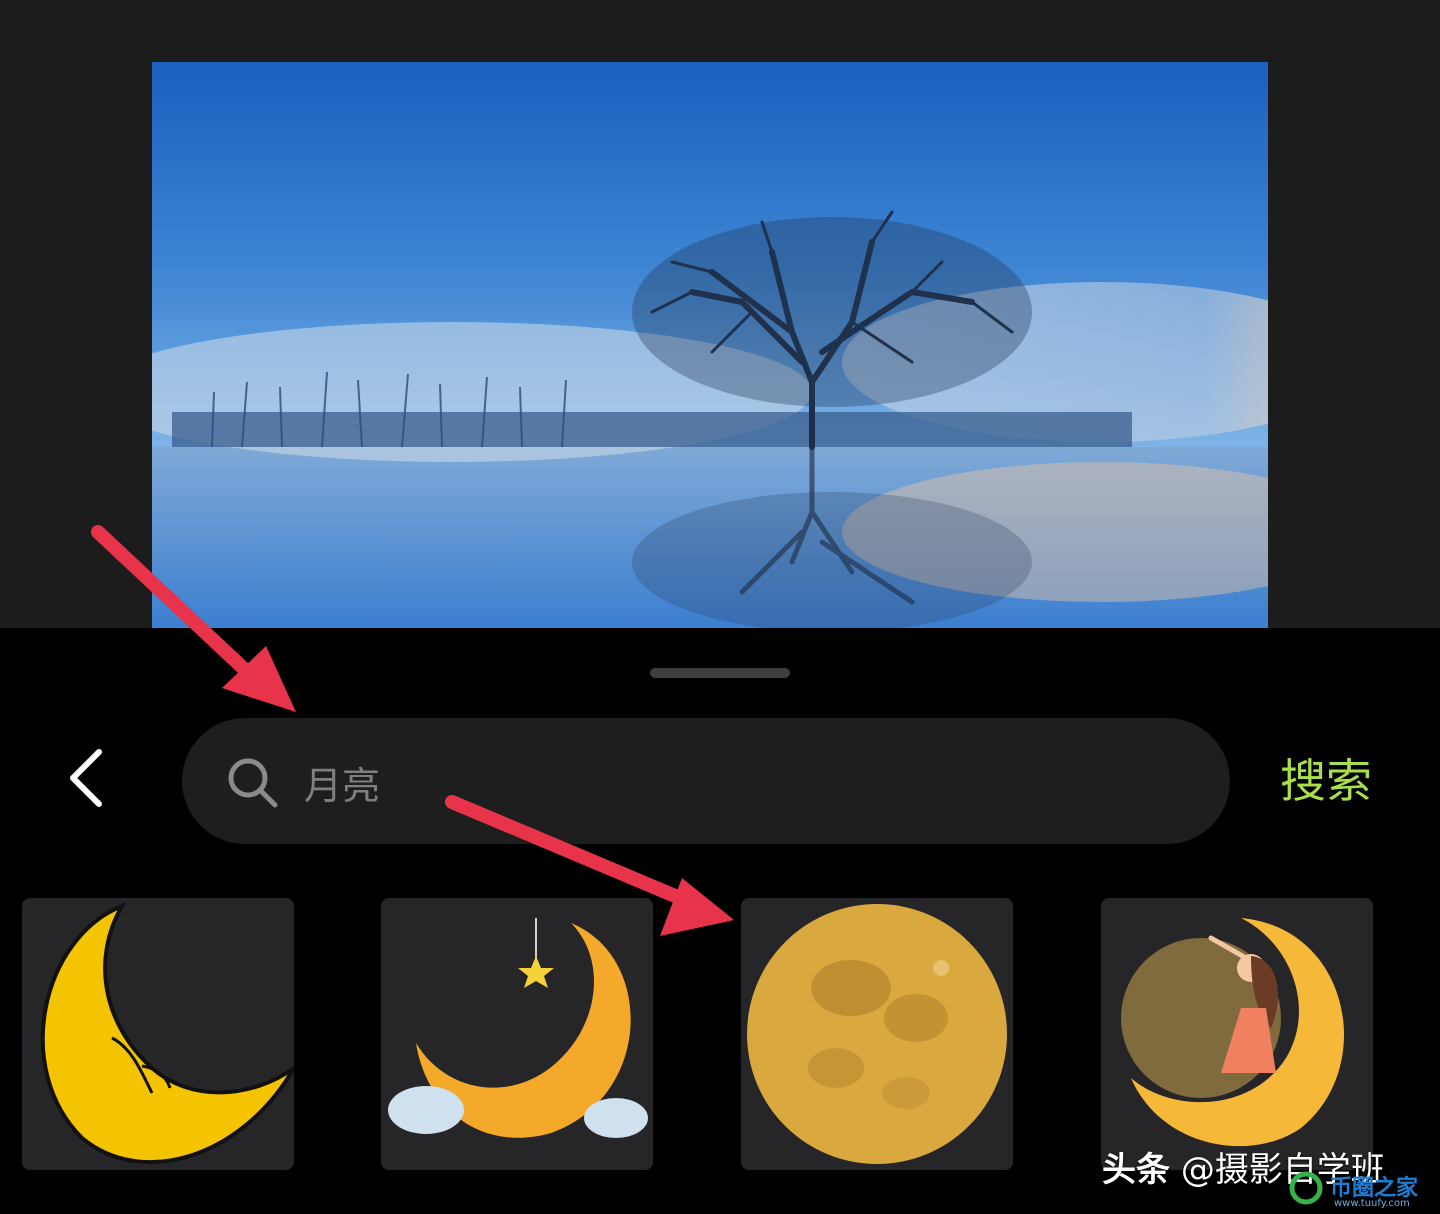 This screenshot has height=1214, width=1440. I want to click on site-logo-icon, so click(1306, 1188).